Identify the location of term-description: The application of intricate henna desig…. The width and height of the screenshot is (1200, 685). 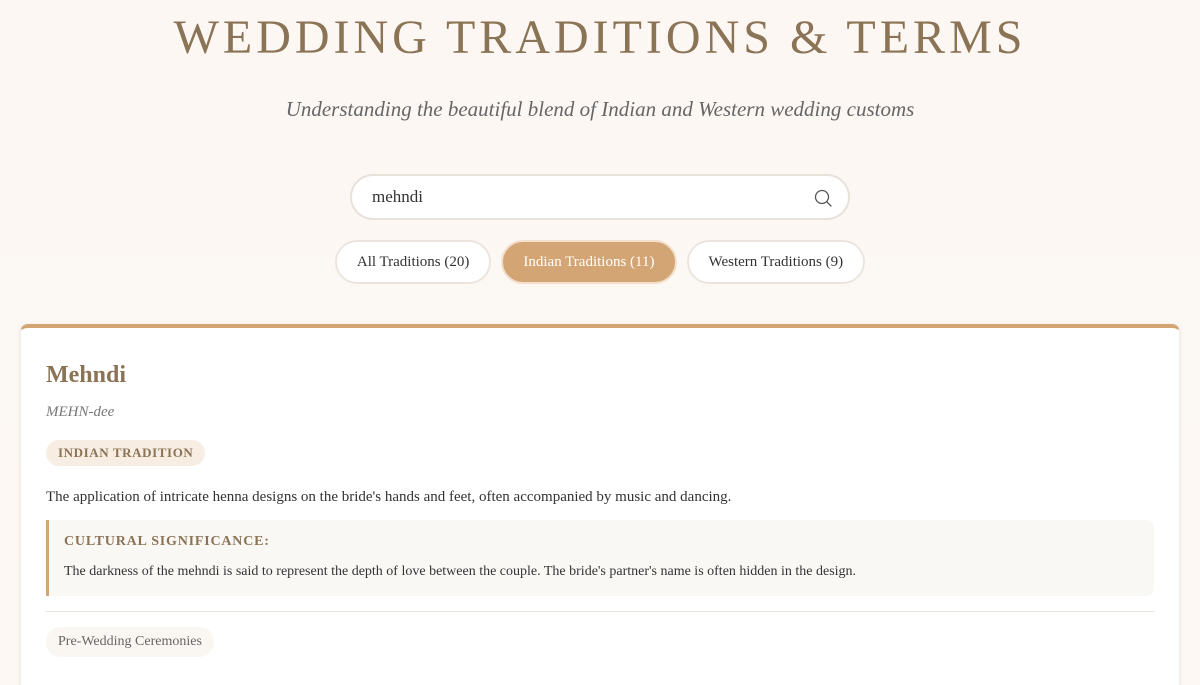
(389, 497).